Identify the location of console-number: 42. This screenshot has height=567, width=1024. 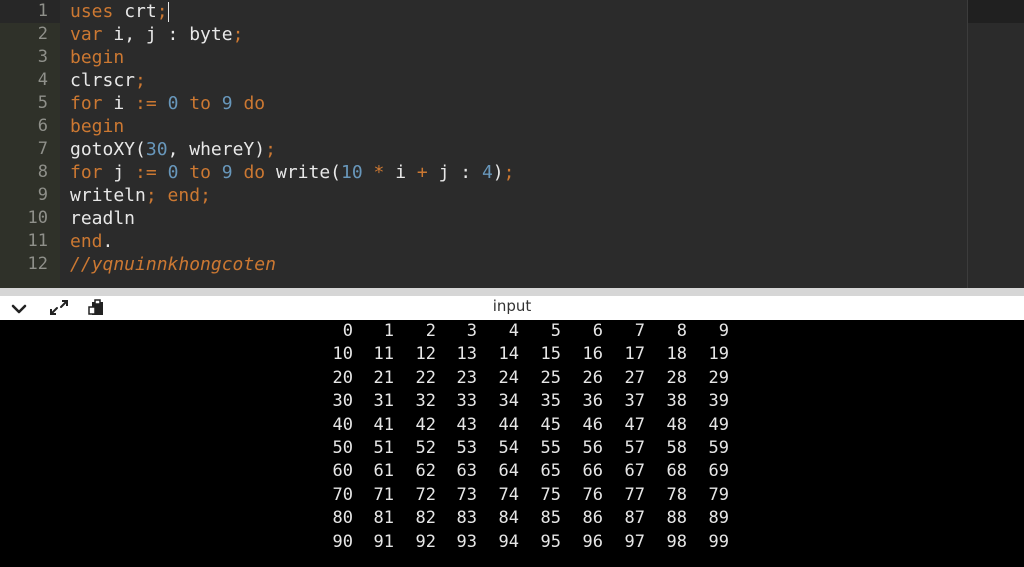
(425, 424).